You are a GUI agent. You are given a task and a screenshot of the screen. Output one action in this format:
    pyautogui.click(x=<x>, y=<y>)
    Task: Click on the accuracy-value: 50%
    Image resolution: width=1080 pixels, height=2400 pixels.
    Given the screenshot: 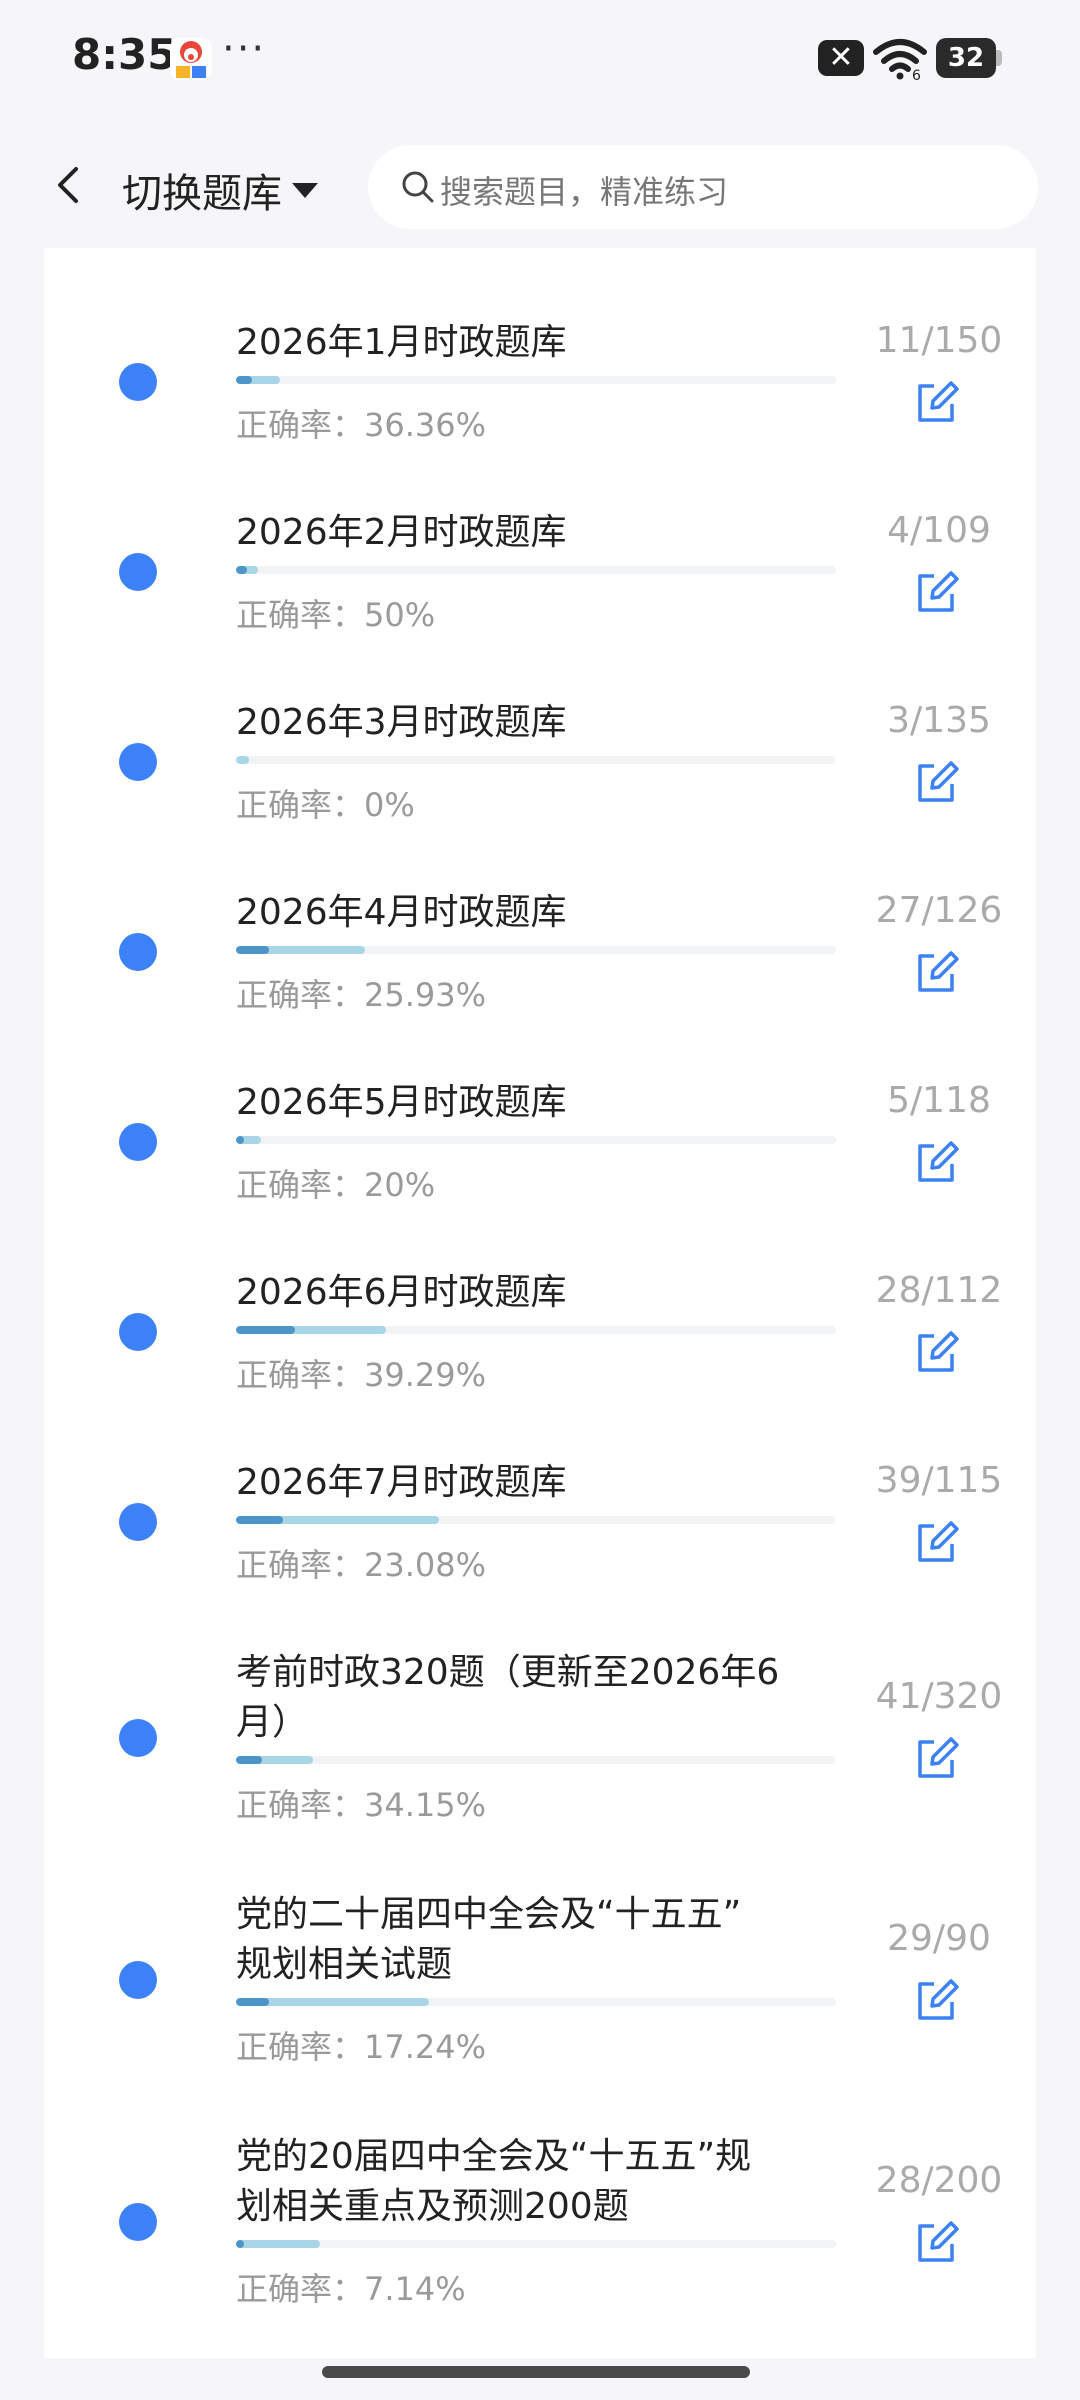 What is the action you would take?
    pyautogui.click(x=400, y=615)
    